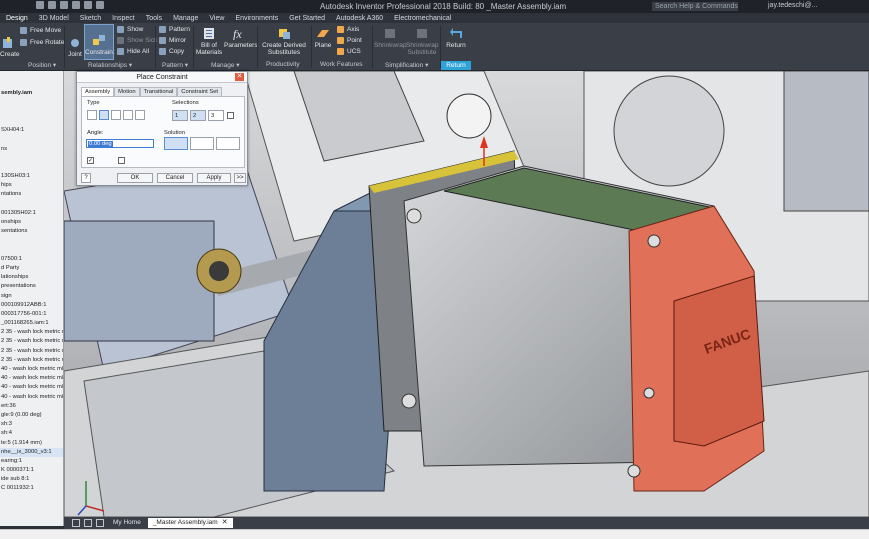 This screenshot has width=869, height=539. I want to click on tab-a360: Autodesk A360, so click(359, 18).